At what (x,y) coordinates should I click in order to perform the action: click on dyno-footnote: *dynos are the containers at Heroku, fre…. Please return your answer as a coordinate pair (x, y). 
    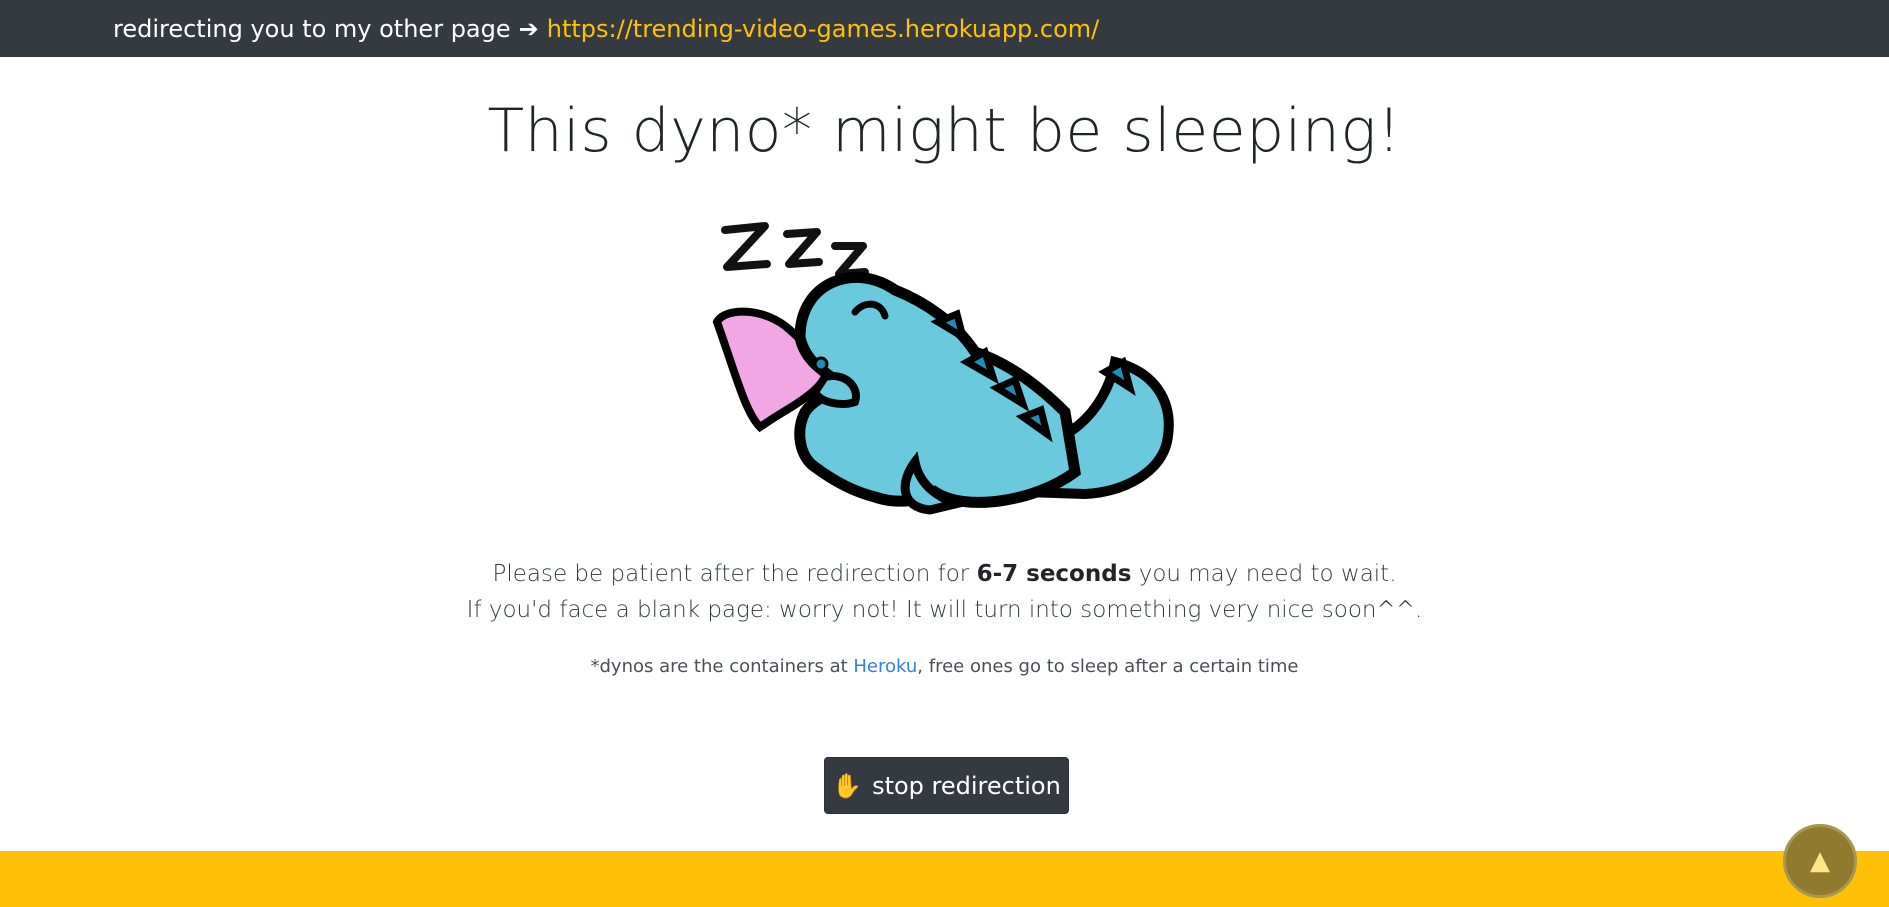
    Looking at the image, I should click on (944, 666).